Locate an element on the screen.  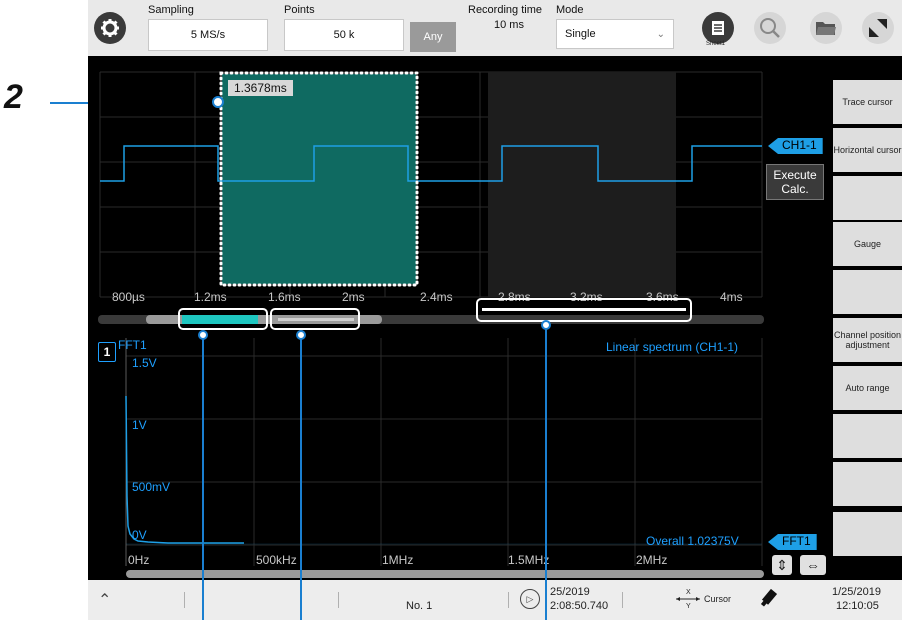
fullscreen-button is located at coordinates (878, 28).